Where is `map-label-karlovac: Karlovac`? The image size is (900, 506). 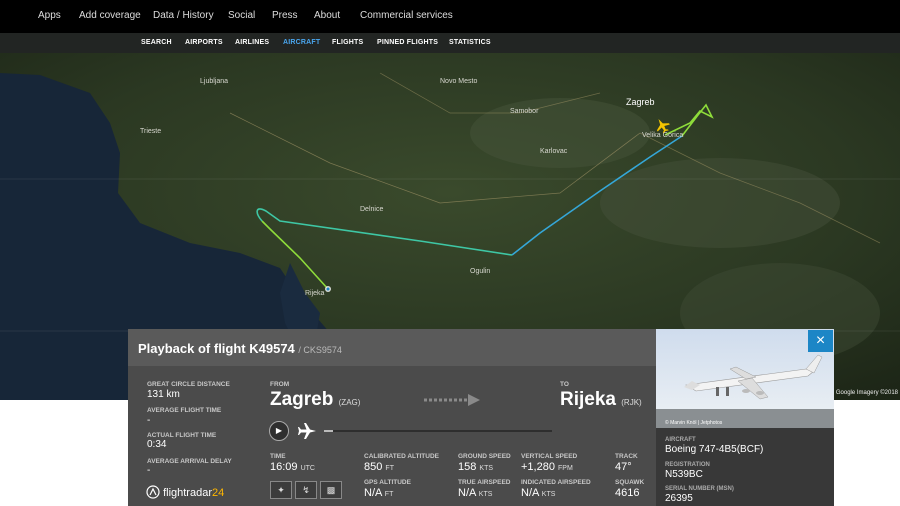 map-label-karlovac: Karlovac is located at coordinates (554, 151).